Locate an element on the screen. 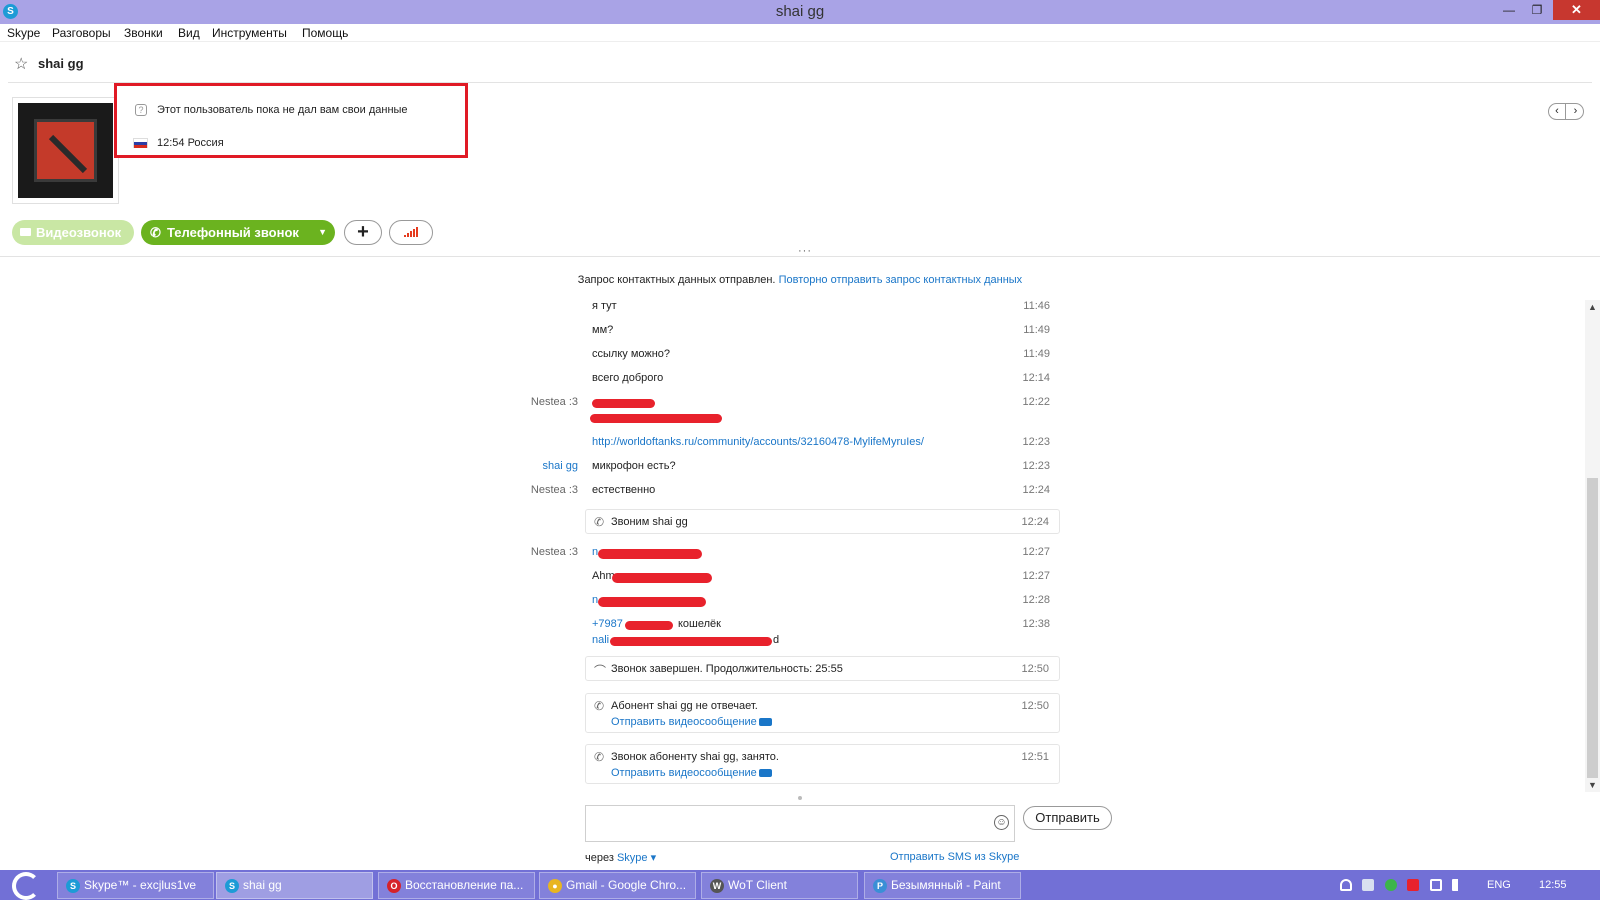  message-text: d is located at coordinates (776, 640).